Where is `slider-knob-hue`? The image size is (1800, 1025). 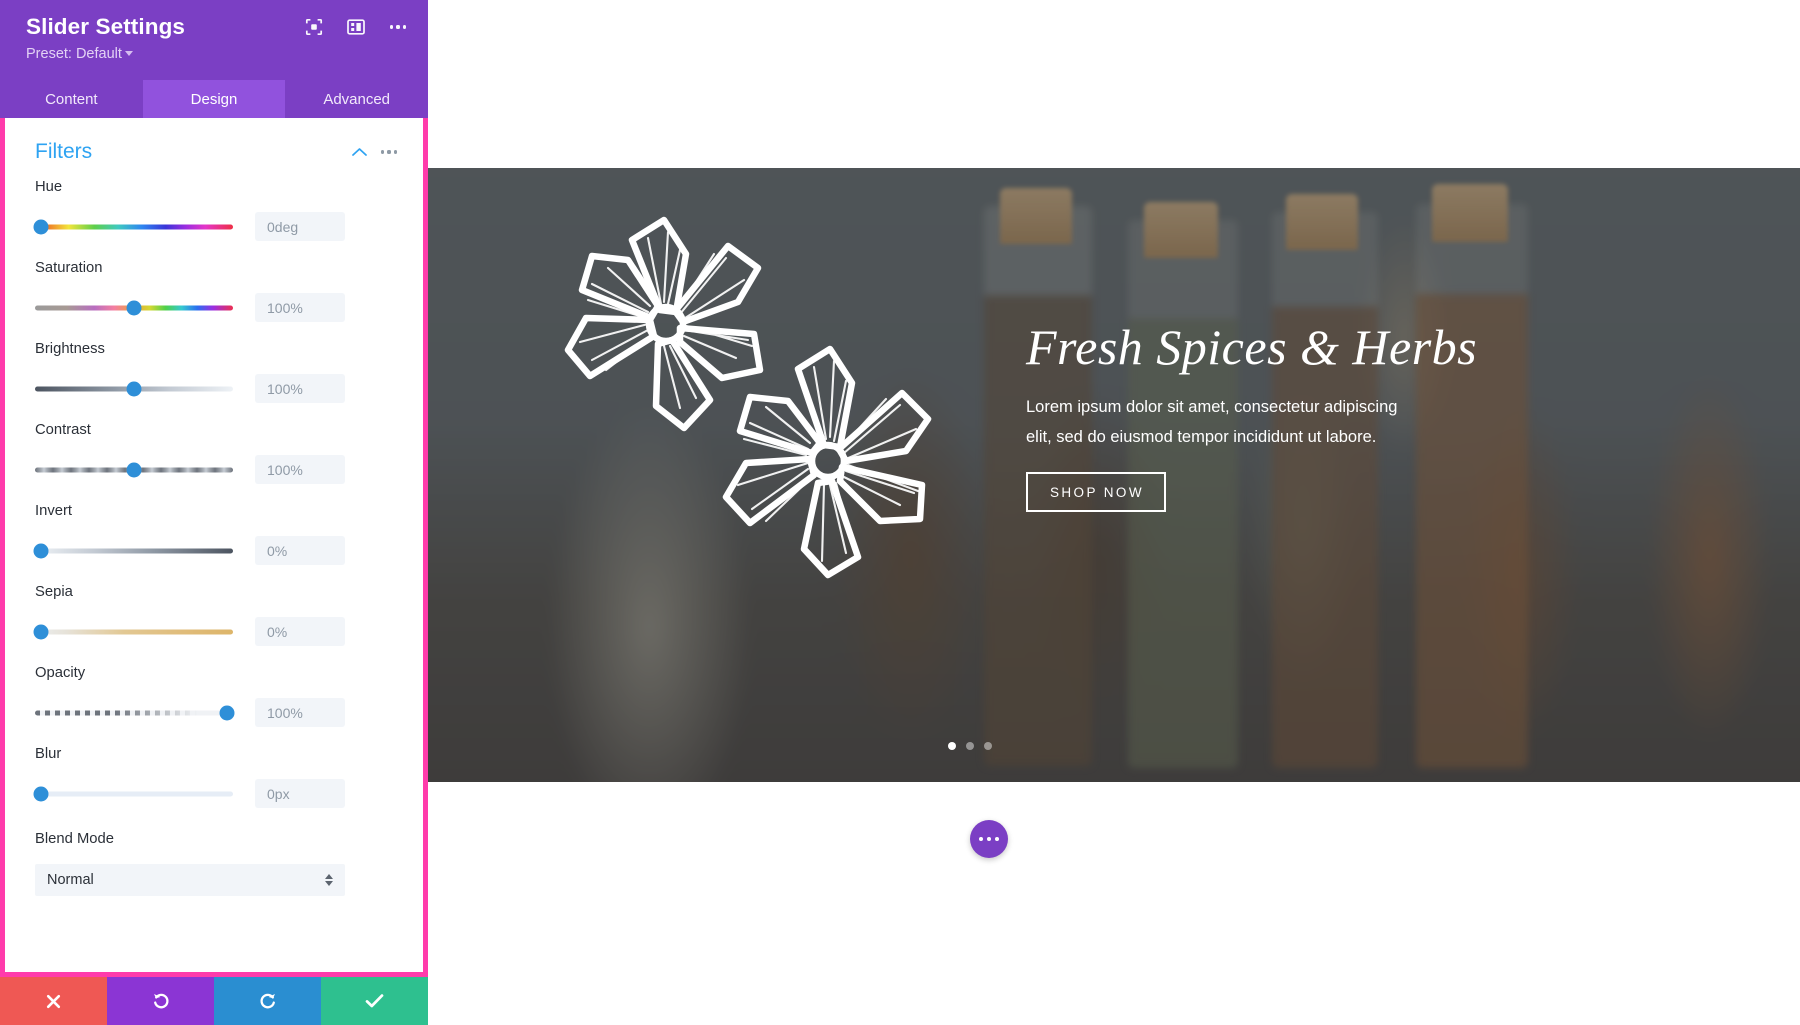 slider-knob-hue is located at coordinates (41, 226).